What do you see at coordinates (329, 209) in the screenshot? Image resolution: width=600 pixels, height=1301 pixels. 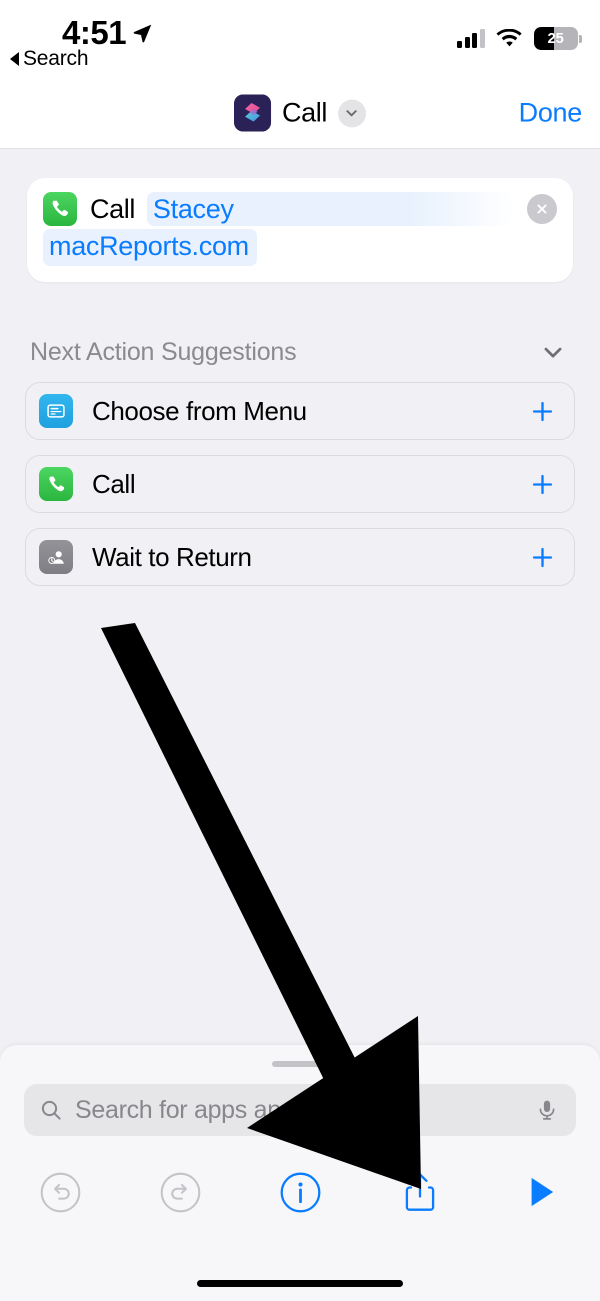 I see `contact-token-field: Stacey` at bounding box center [329, 209].